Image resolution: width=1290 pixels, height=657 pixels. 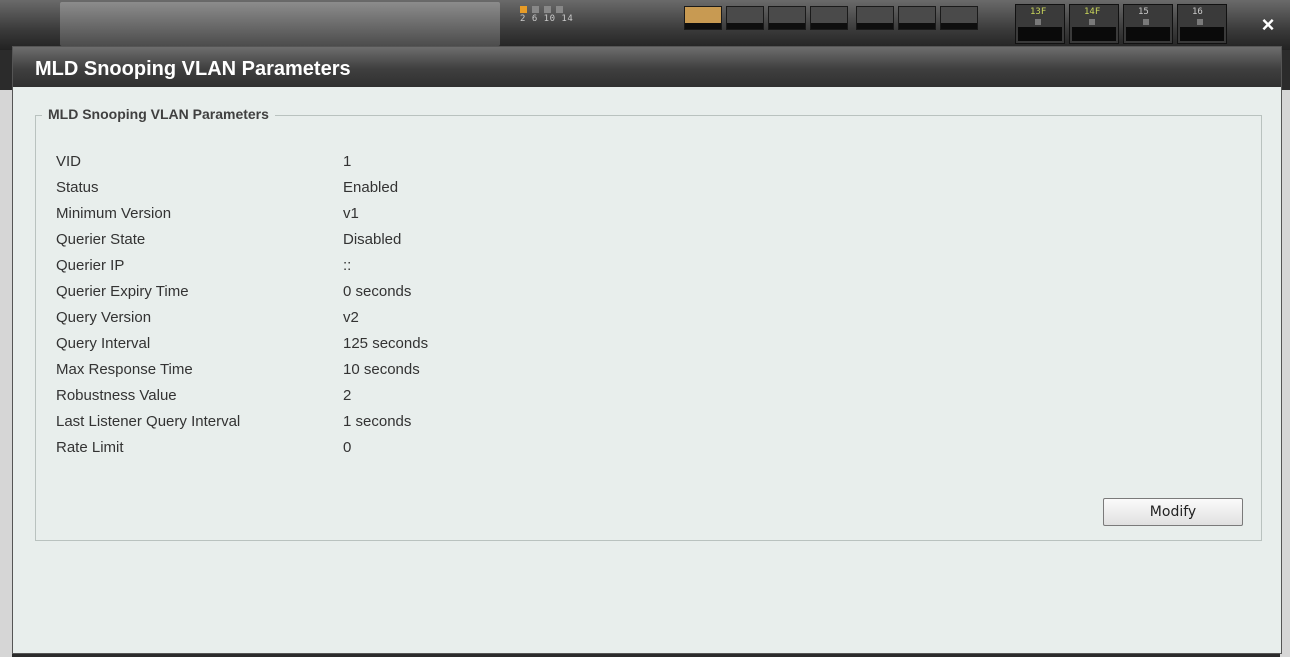 What do you see at coordinates (242, 265) in the screenshot?
I see `param-row-querier-ip: Querier IP ::` at bounding box center [242, 265].